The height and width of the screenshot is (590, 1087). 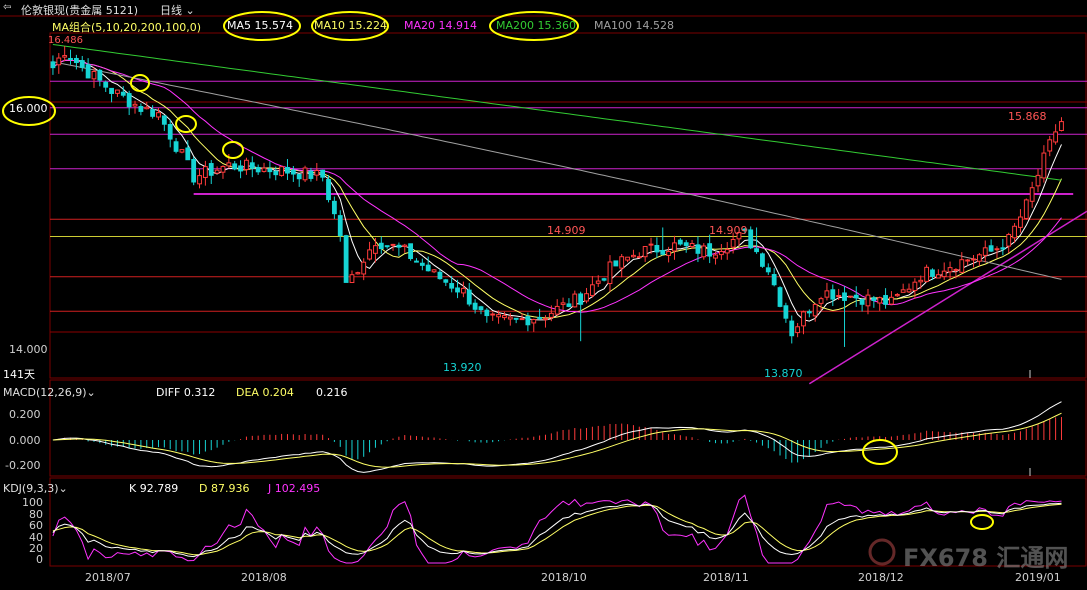 I want to click on period-selector: 日线 ⌄, so click(x=177, y=10).